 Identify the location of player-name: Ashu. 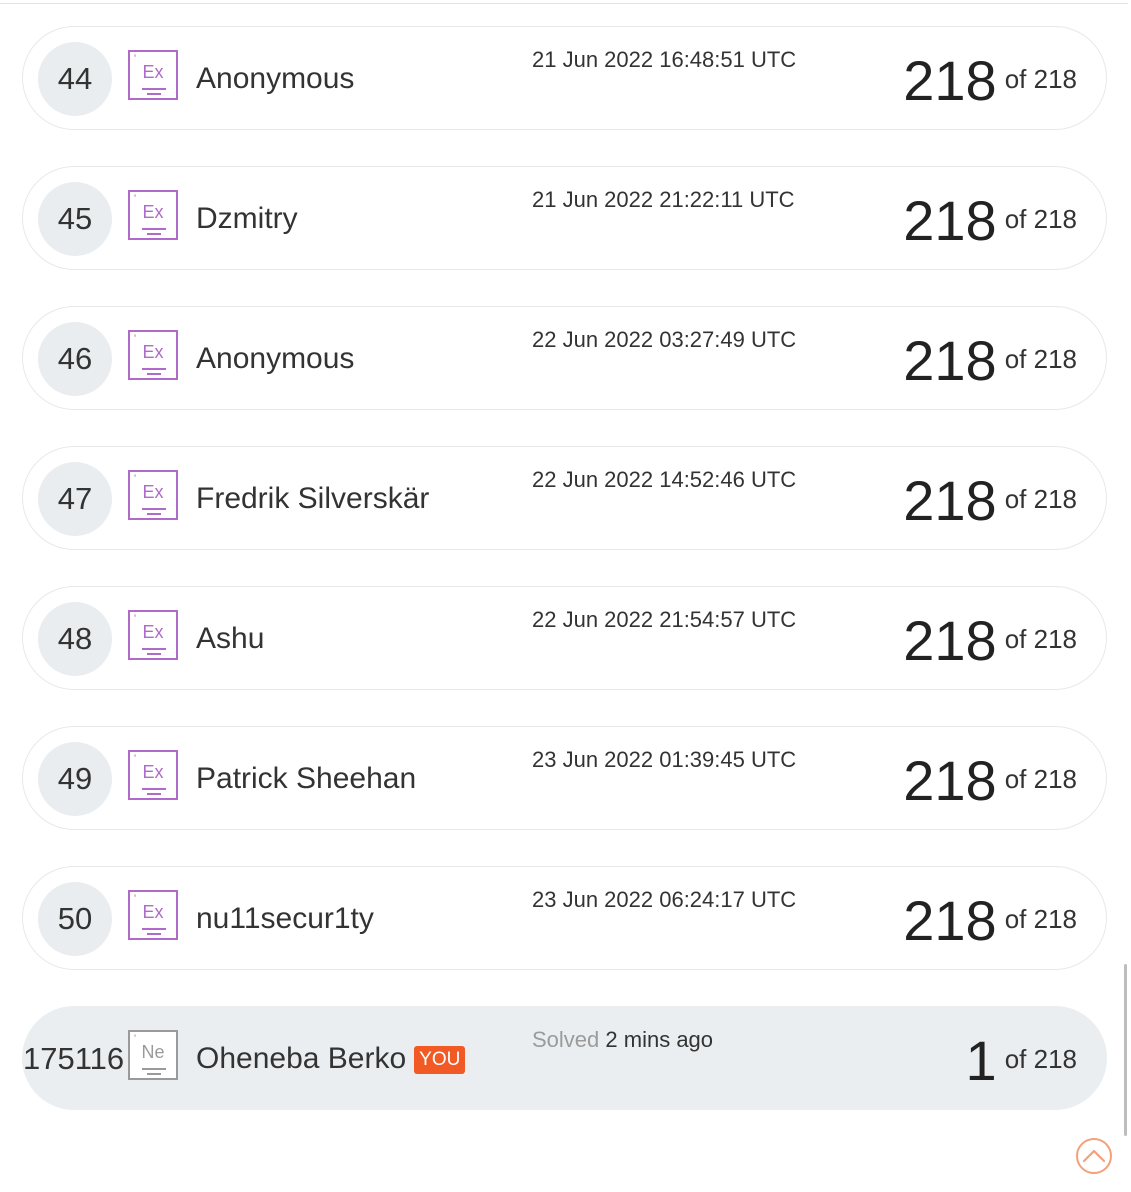
(230, 639).